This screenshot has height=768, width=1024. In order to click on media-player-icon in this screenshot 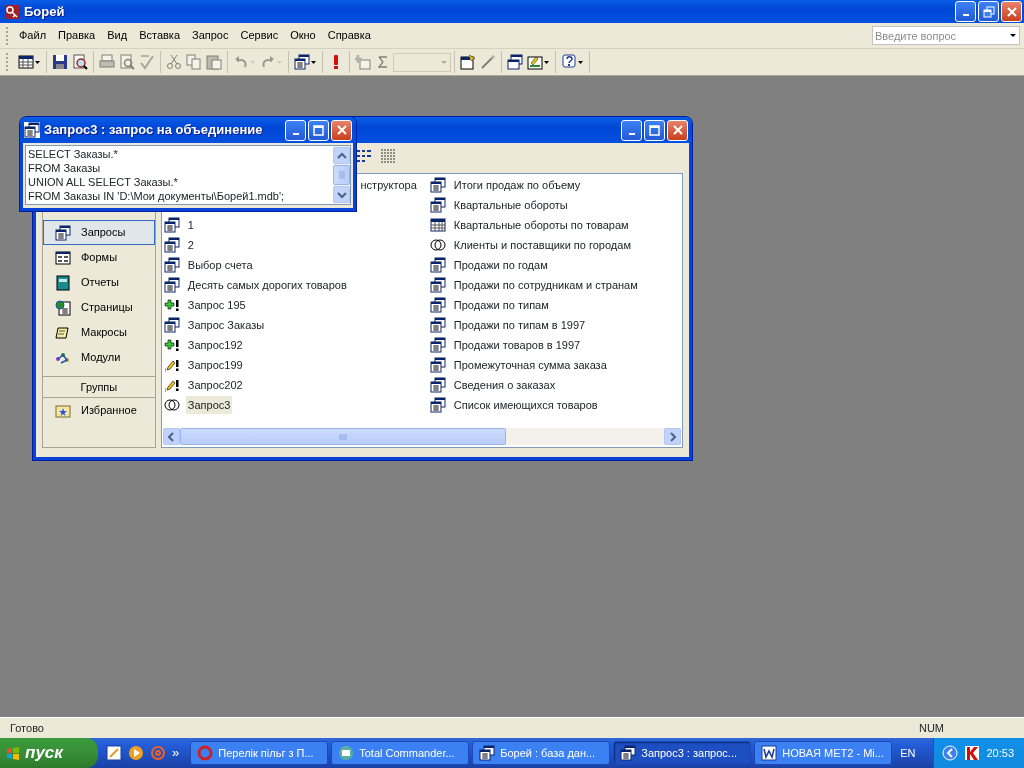, I will do `click(136, 753)`.